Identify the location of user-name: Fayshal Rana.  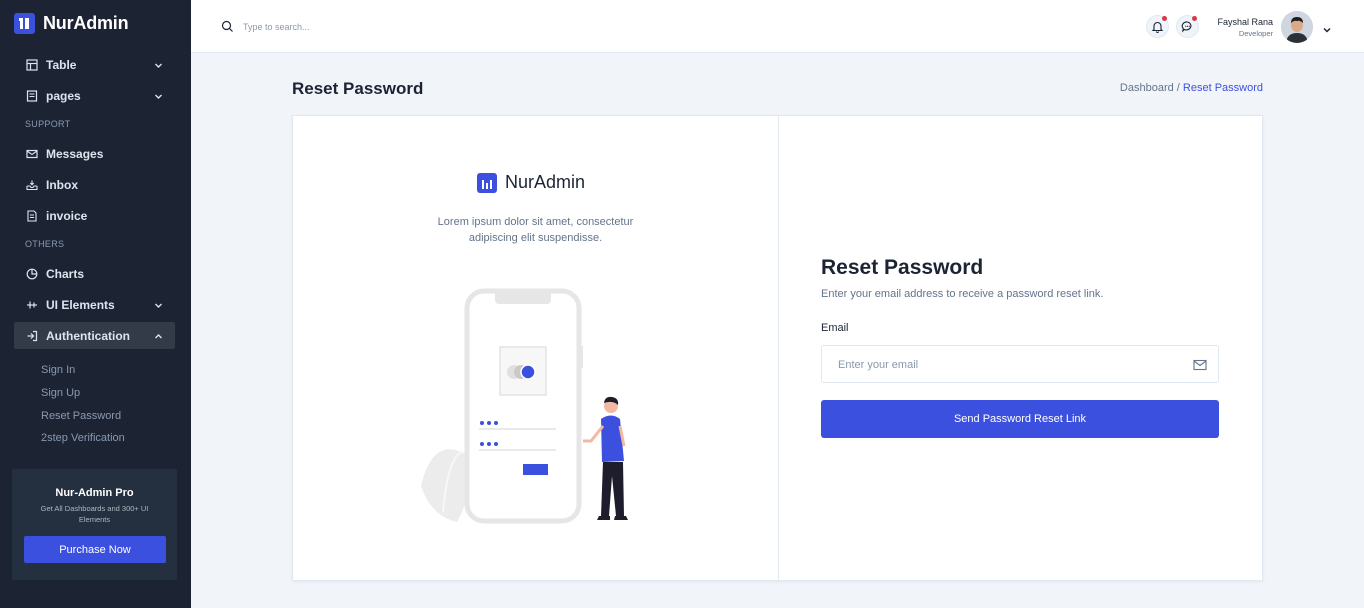
(1245, 22).